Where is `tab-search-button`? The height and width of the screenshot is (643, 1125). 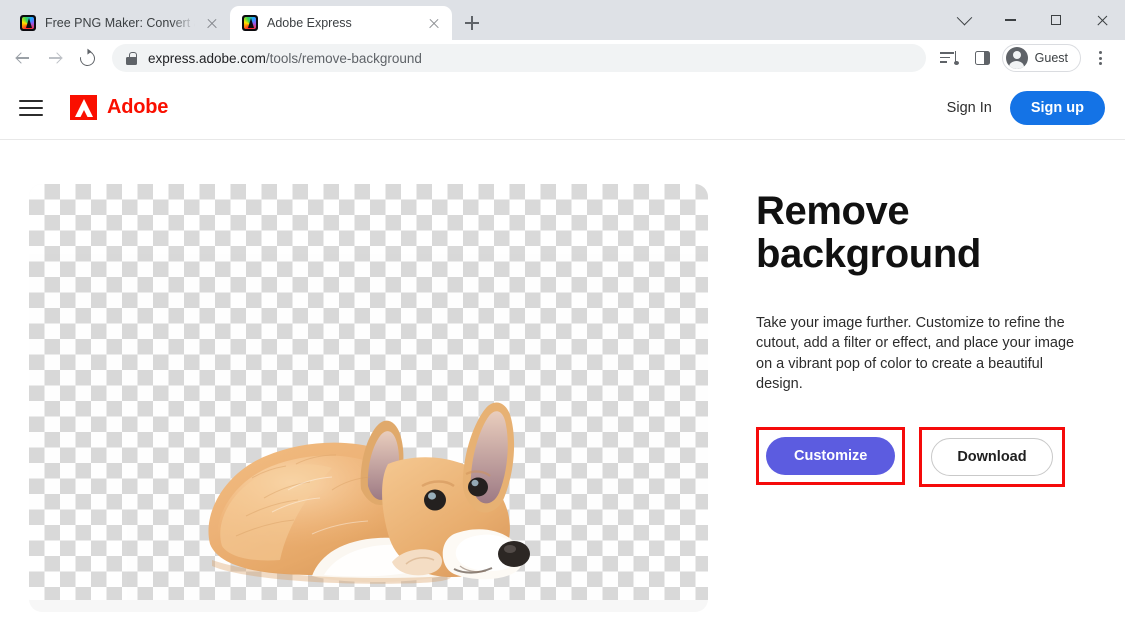 tab-search-button is located at coordinates (964, 20).